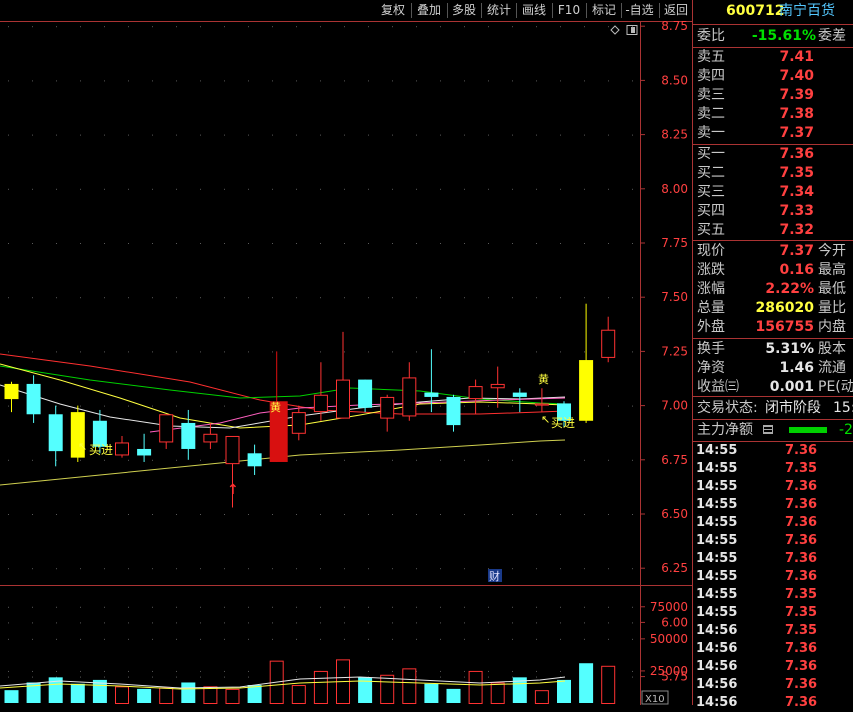 This screenshot has height=712, width=853. What do you see at coordinates (711, 154) in the screenshot?
I see `buy-level-1-label: 买一` at bounding box center [711, 154].